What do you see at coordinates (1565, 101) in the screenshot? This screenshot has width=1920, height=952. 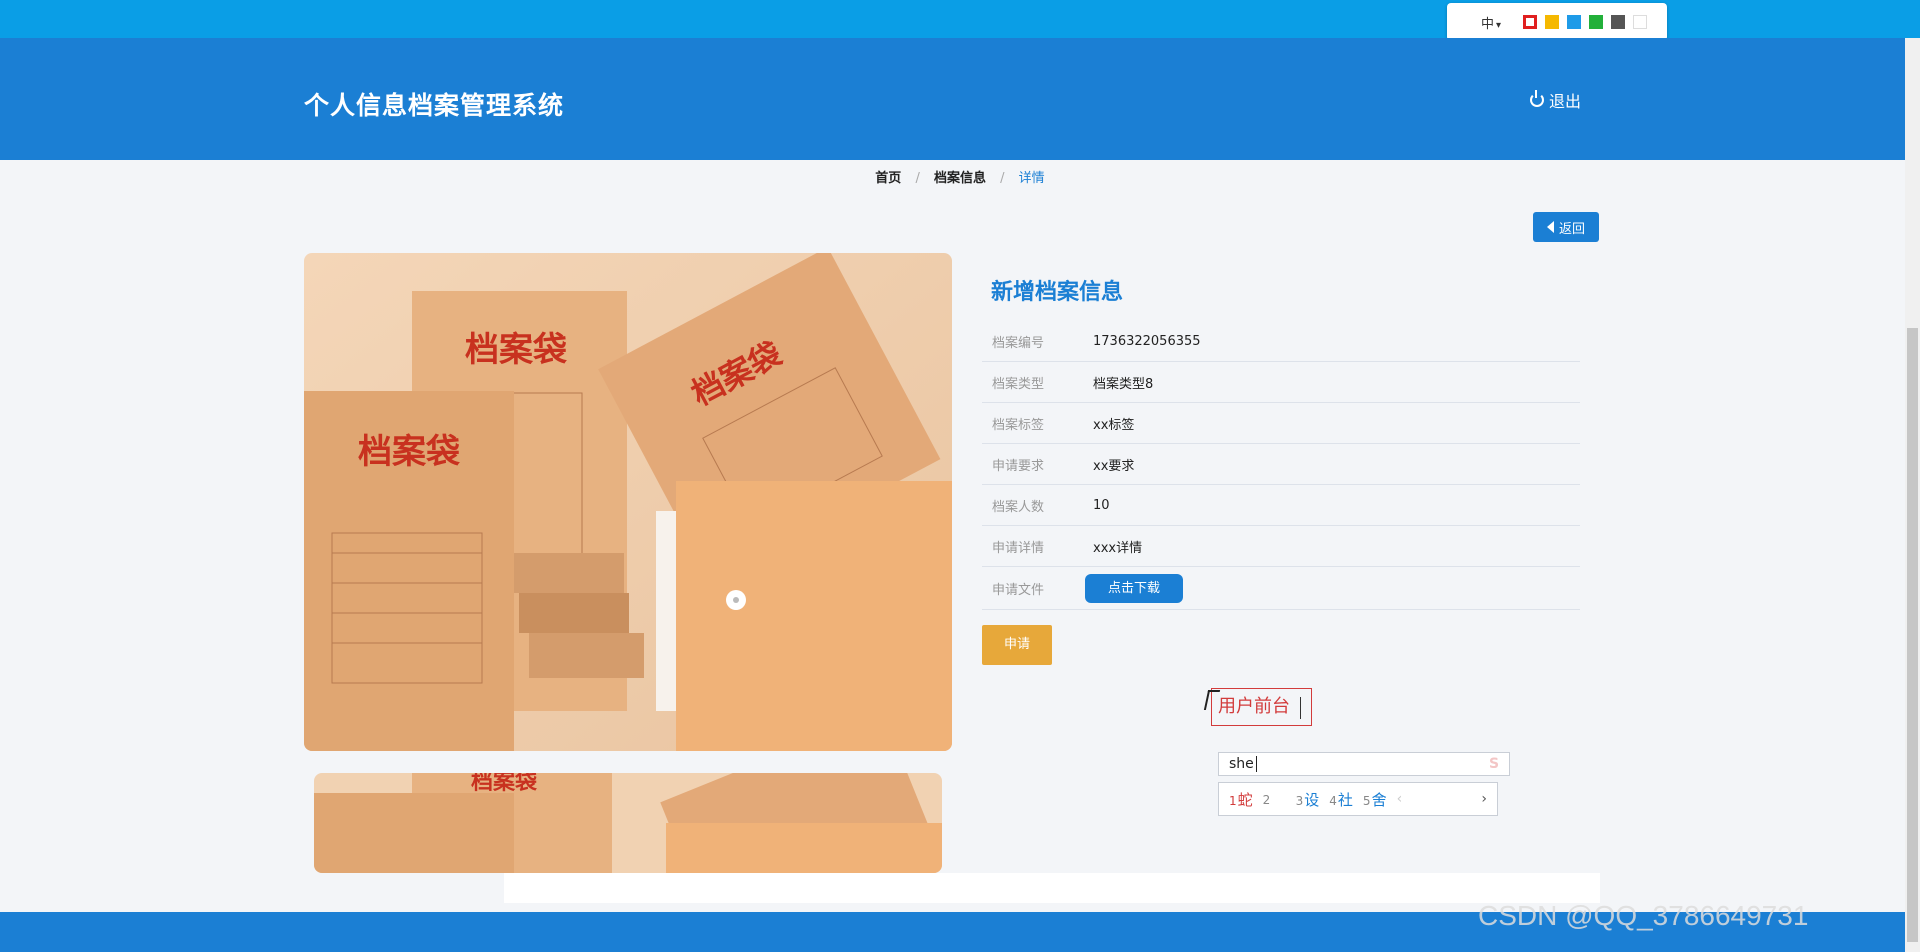 I see `logout-label: 退出` at bounding box center [1565, 101].